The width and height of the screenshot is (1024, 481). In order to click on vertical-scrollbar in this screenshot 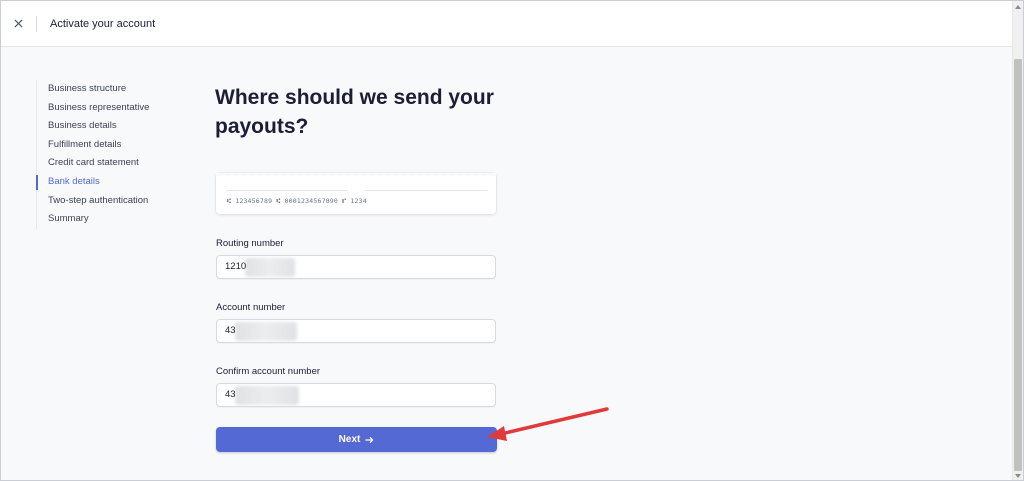, I will do `click(1017, 240)`.